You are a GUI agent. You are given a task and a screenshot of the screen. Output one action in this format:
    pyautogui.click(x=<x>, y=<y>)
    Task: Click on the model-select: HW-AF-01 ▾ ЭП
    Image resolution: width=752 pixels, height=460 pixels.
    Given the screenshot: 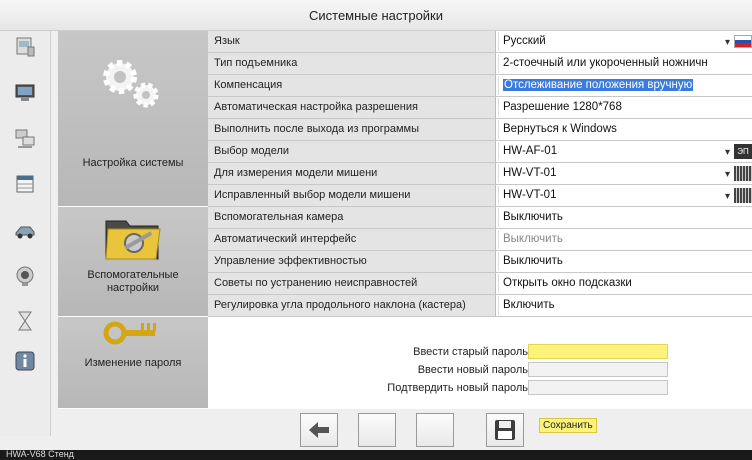 What is the action you would take?
    pyautogui.click(x=625, y=151)
    